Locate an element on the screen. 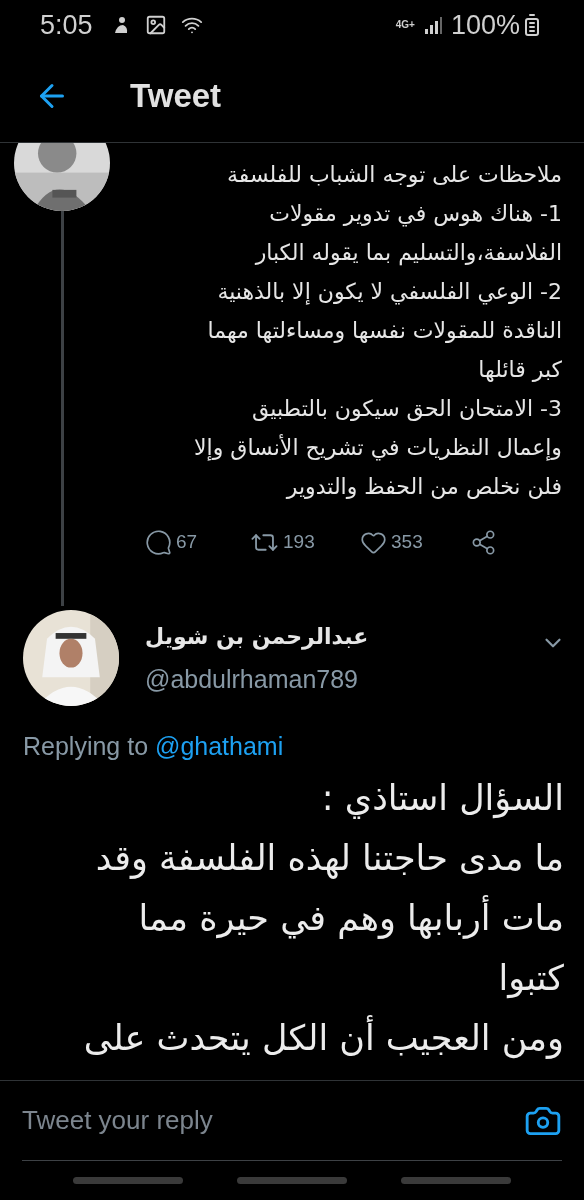  share-icon is located at coordinates (483, 542).